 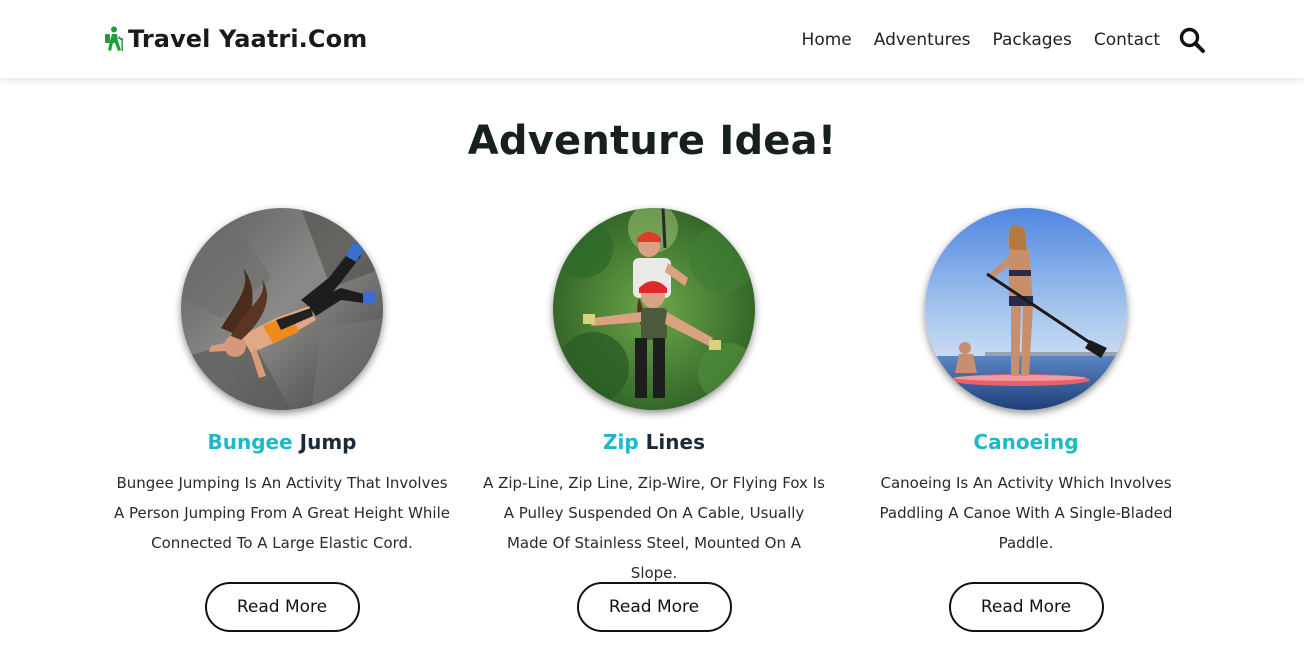 What do you see at coordinates (621, 442) in the screenshot?
I see `card-title-accent: Zip` at bounding box center [621, 442].